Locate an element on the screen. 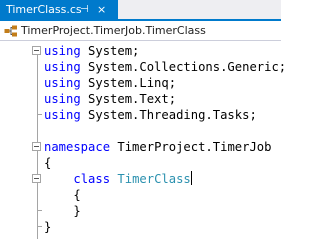 The width and height of the screenshot is (320, 245). code-line-12: } is located at coordinates (140, 227).